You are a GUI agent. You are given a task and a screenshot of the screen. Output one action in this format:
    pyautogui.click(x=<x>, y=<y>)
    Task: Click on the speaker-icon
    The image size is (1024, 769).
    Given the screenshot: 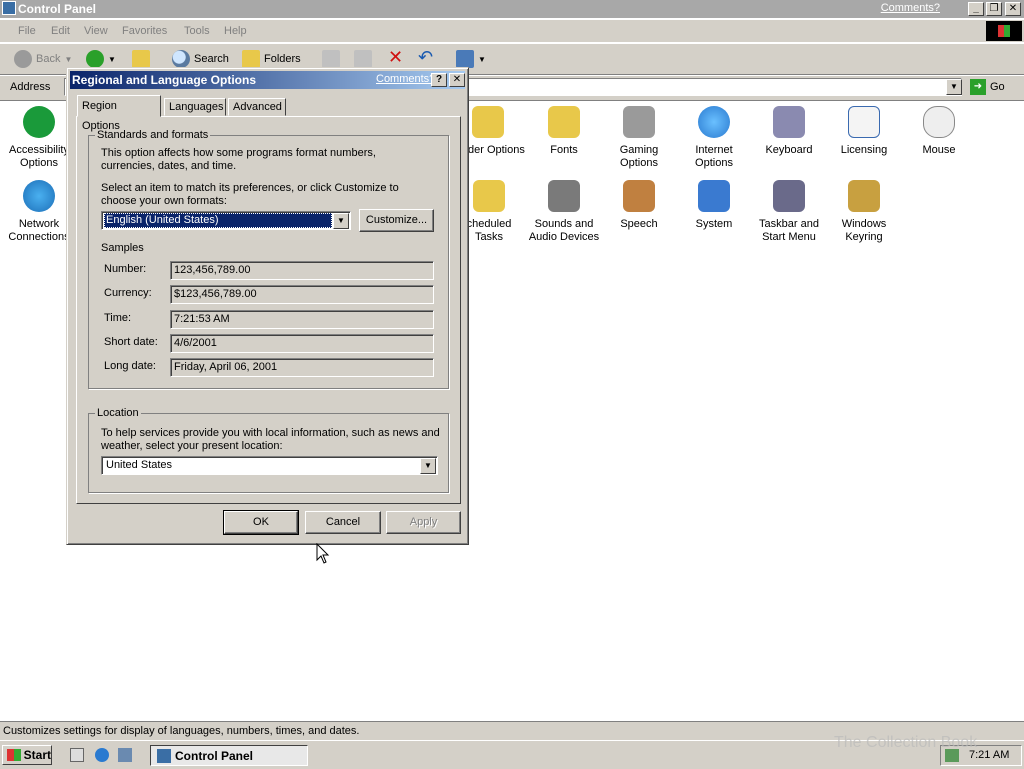 What is the action you would take?
    pyautogui.click(x=564, y=196)
    